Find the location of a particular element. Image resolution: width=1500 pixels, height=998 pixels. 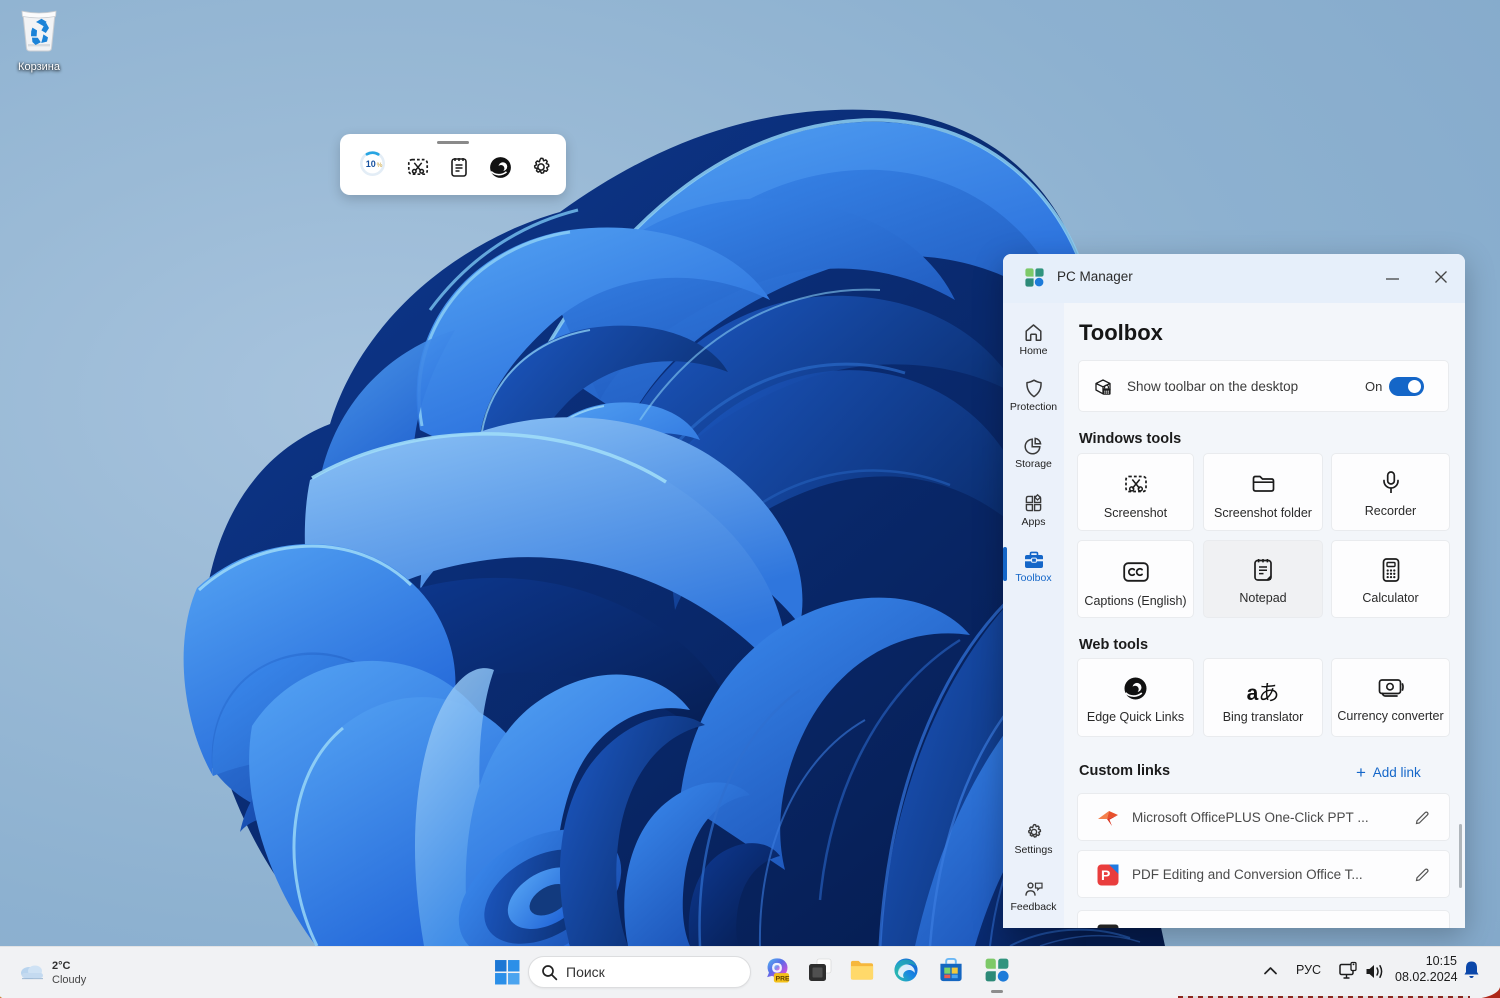

svg-text: PRE is located at coordinates (783, 978).